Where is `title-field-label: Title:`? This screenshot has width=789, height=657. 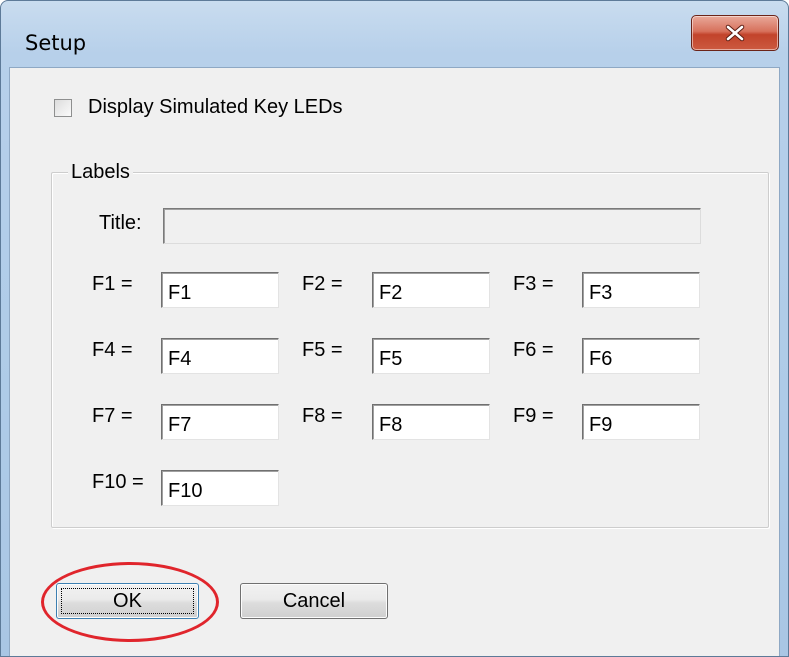 title-field-label: Title: is located at coordinates (120, 223).